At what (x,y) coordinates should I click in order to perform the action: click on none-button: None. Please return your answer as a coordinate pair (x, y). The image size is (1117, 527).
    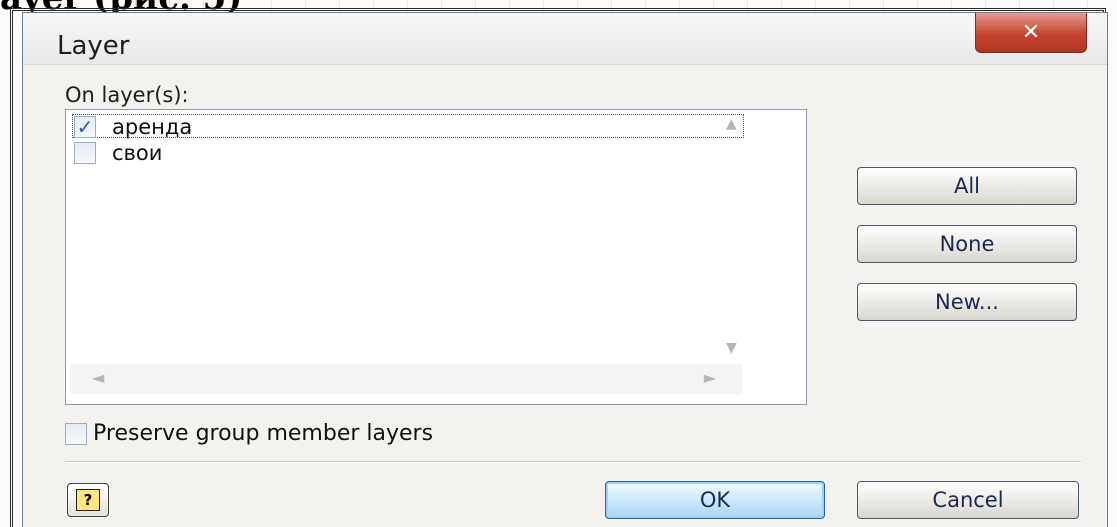
    Looking at the image, I should click on (967, 244).